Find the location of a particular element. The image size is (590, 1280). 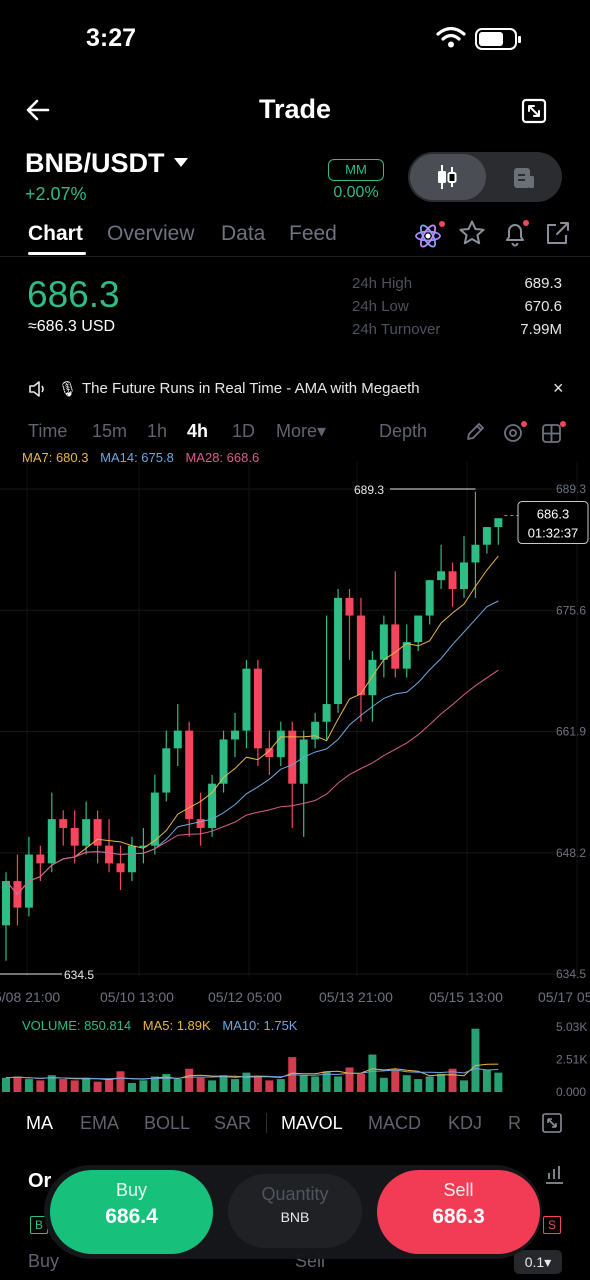

volume-legend: VOLUME: 850.814 MA5: 1.89K MA10: 1.75K is located at coordinates (163, 1025).